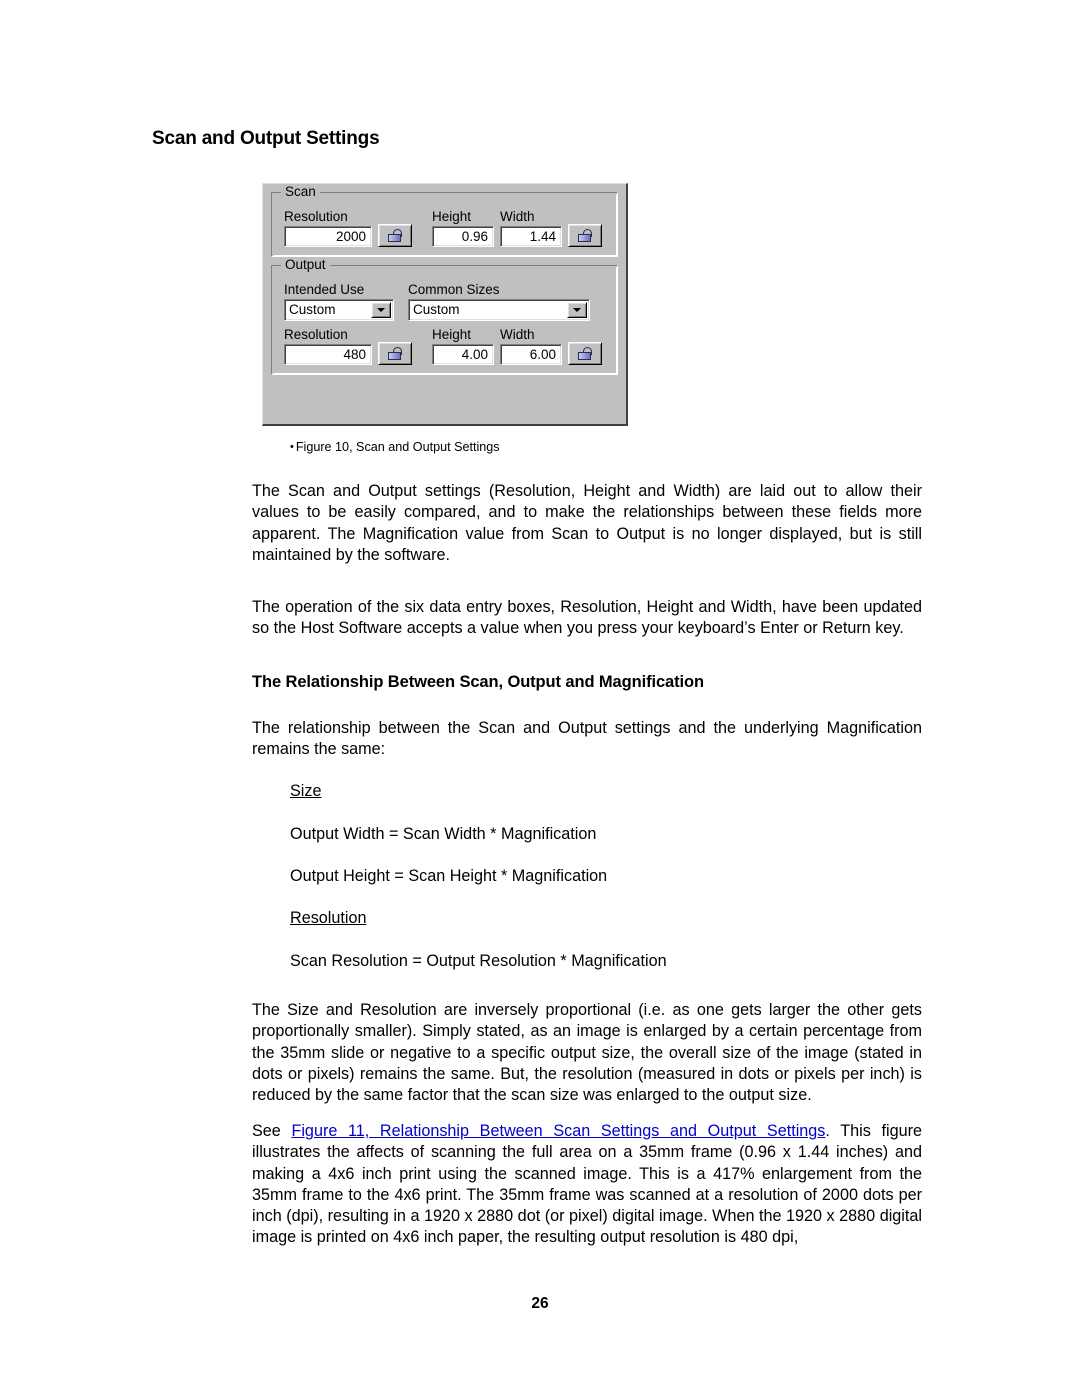 The image size is (1080, 1397). I want to click on scan-resolution-label: Resolution, so click(316, 216).